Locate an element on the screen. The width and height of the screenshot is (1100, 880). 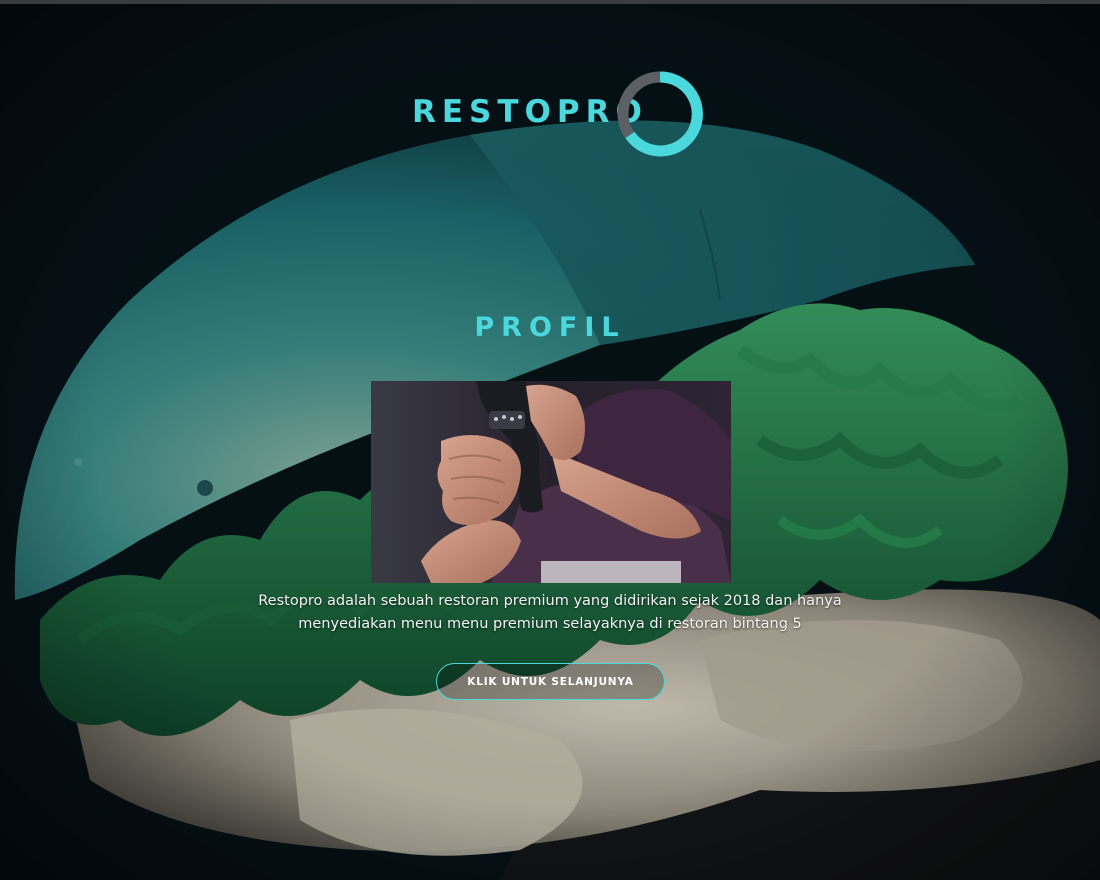
section-title: PROFIL is located at coordinates (550, 327).